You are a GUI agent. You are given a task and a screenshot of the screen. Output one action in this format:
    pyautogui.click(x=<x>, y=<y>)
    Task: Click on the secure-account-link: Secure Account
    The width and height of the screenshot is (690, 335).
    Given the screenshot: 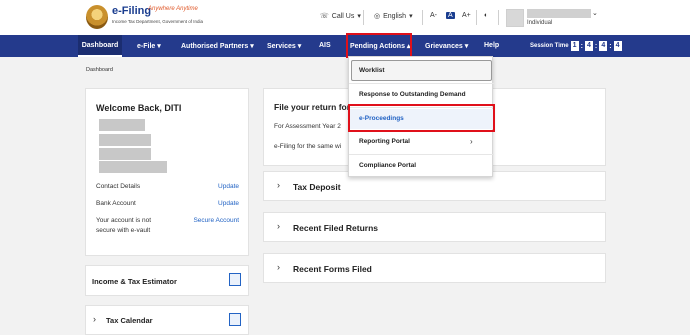 What is the action you would take?
    pyautogui.click(x=212, y=220)
    